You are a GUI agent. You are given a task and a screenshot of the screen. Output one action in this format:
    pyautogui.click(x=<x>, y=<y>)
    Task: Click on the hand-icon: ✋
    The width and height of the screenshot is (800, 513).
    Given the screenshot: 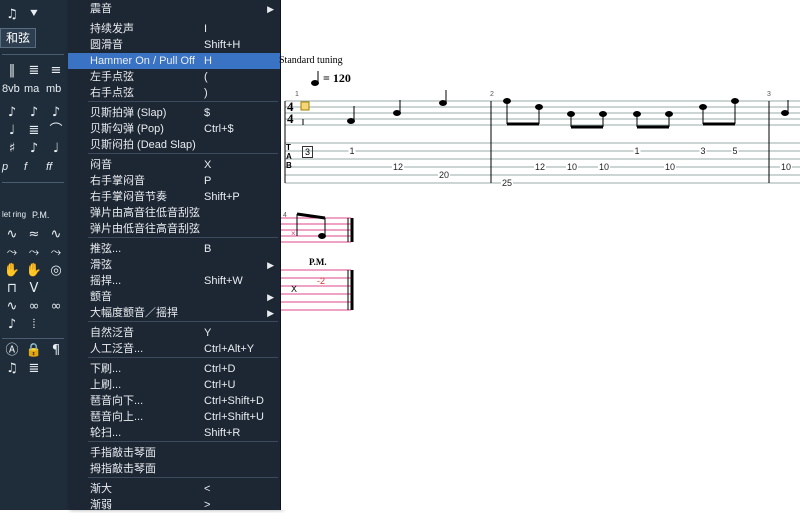 What is the action you would take?
    pyautogui.click(x=12, y=271)
    